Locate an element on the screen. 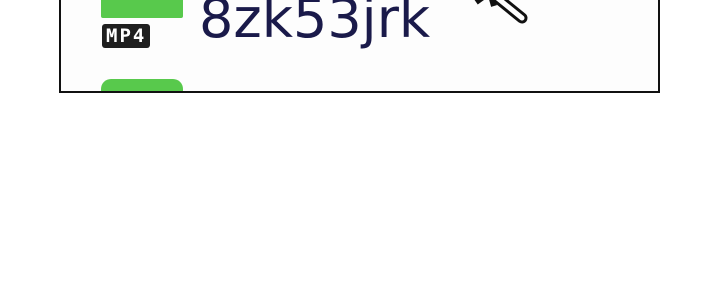 This screenshot has width=720, height=288. mp4-video-file-icon: MP4 is located at coordinates (142, 26).